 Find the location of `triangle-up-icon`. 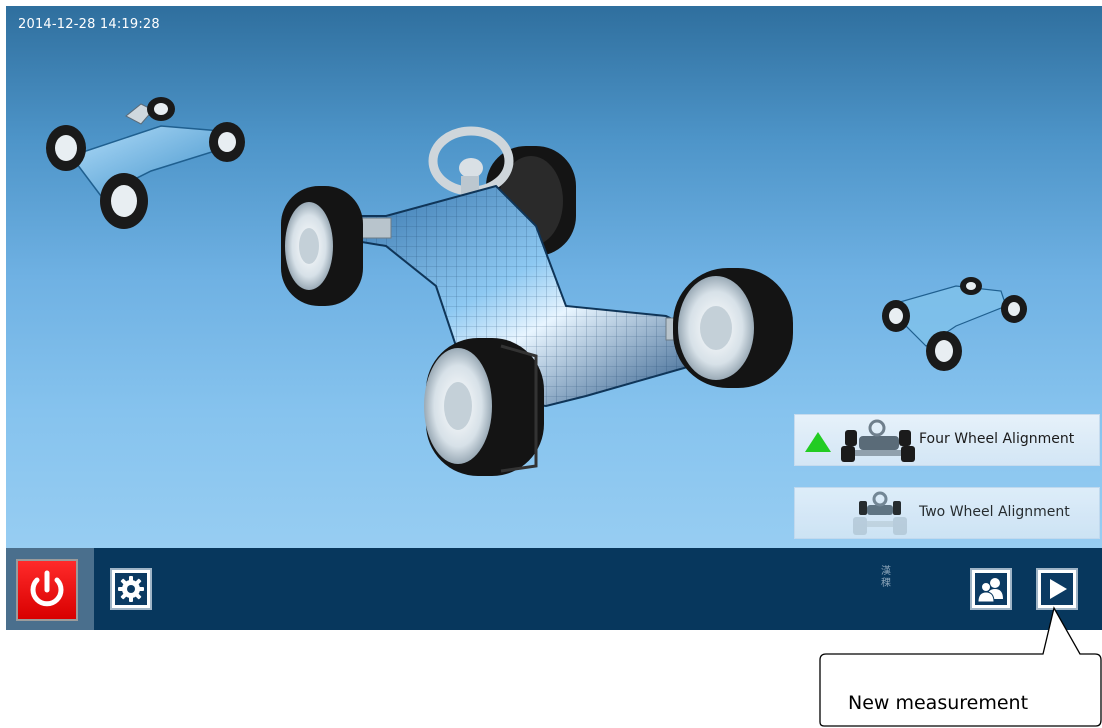

triangle-up-icon is located at coordinates (818, 442).